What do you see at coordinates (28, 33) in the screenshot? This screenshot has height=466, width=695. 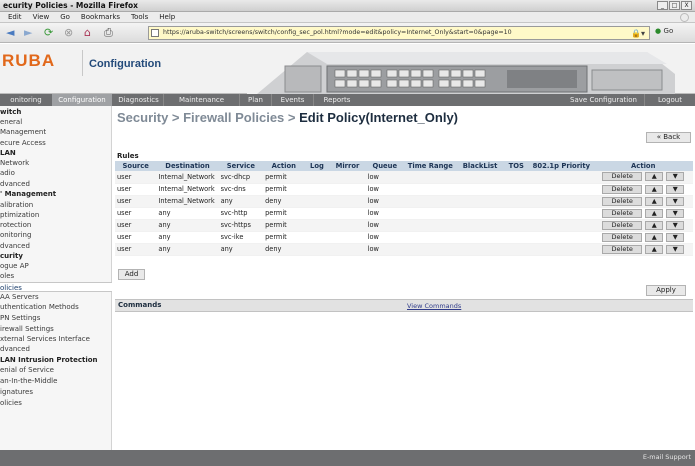 I see `forward-arrow-icon: ►` at bounding box center [28, 33].